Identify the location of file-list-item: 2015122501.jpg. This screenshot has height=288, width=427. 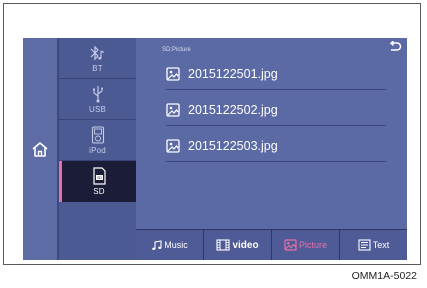
(276, 74).